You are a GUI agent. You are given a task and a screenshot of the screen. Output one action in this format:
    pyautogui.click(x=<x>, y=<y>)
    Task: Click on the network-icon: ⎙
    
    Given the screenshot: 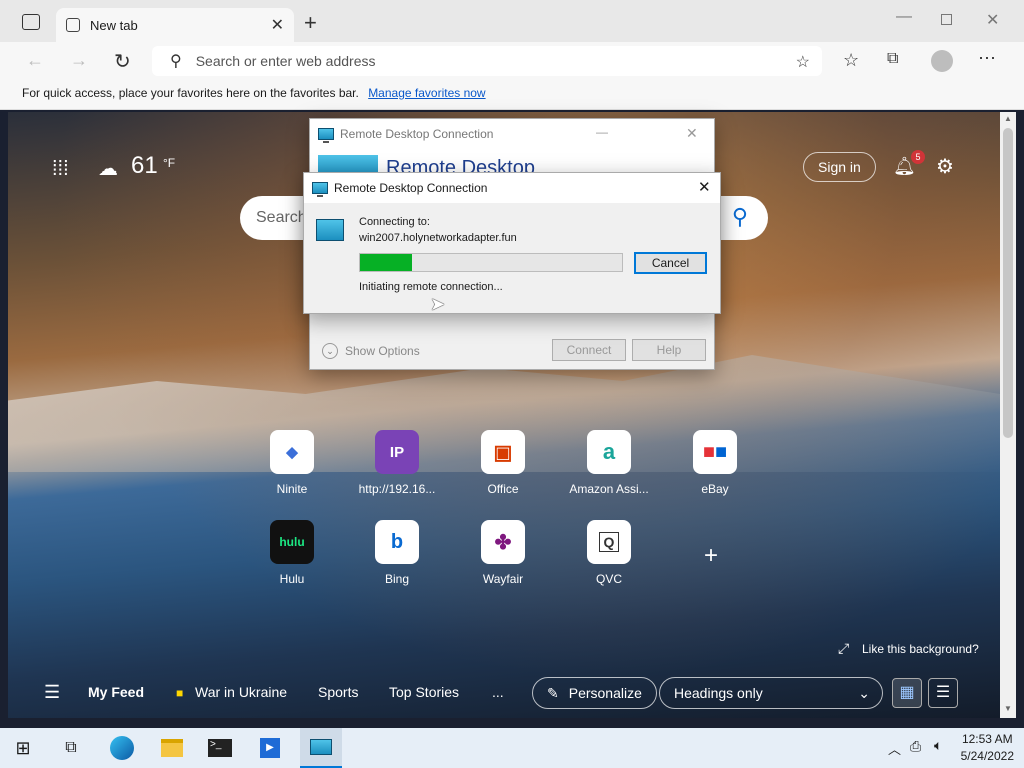 What is the action you would take?
    pyautogui.click(x=915, y=746)
    